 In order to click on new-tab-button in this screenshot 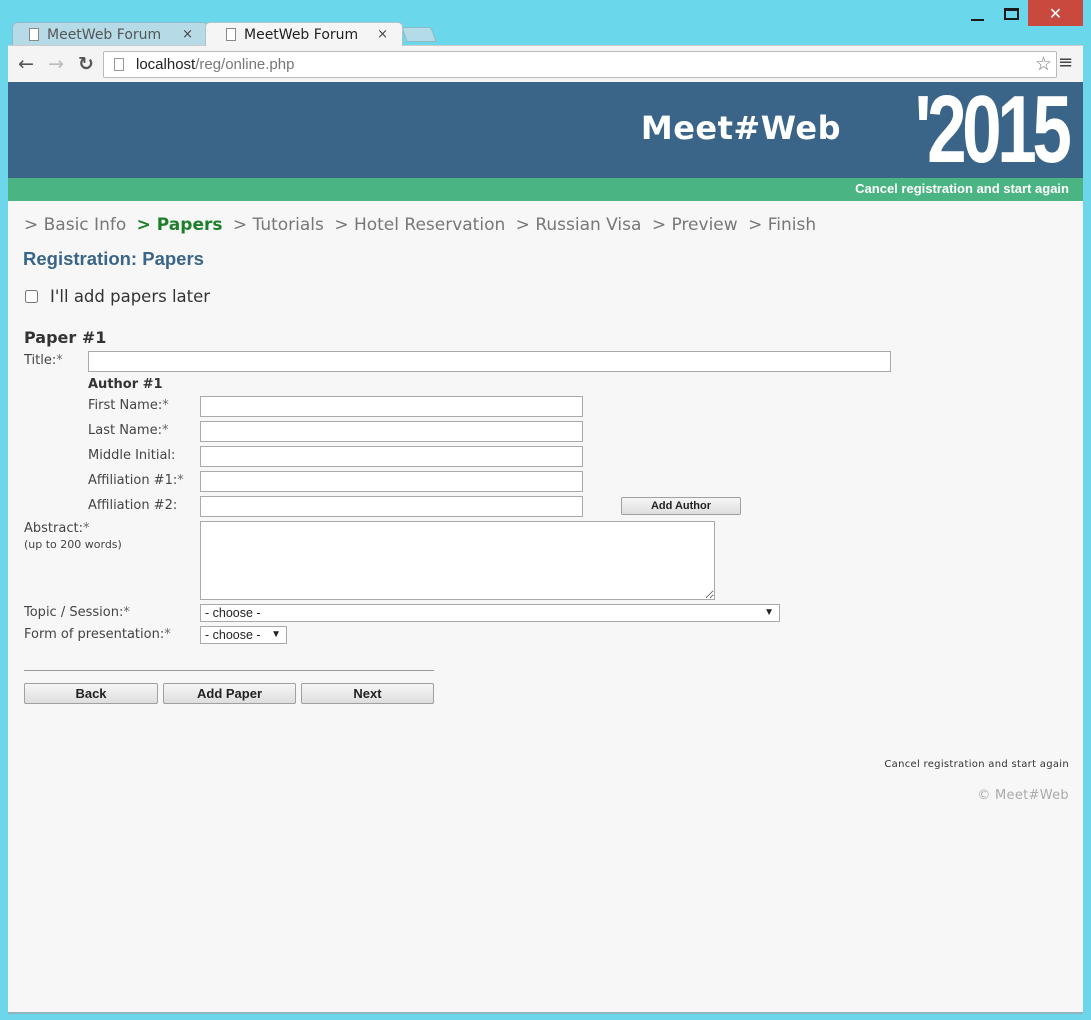, I will do `click(419, 34)`.